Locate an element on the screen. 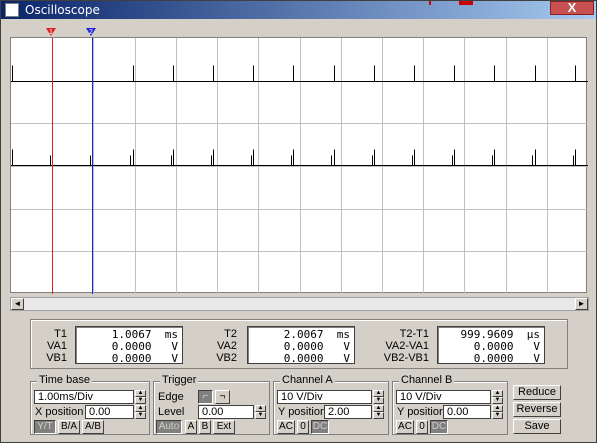 This screenshot has height=443, width=597. trigger-a-button: A is located at coordinates (191, 427).